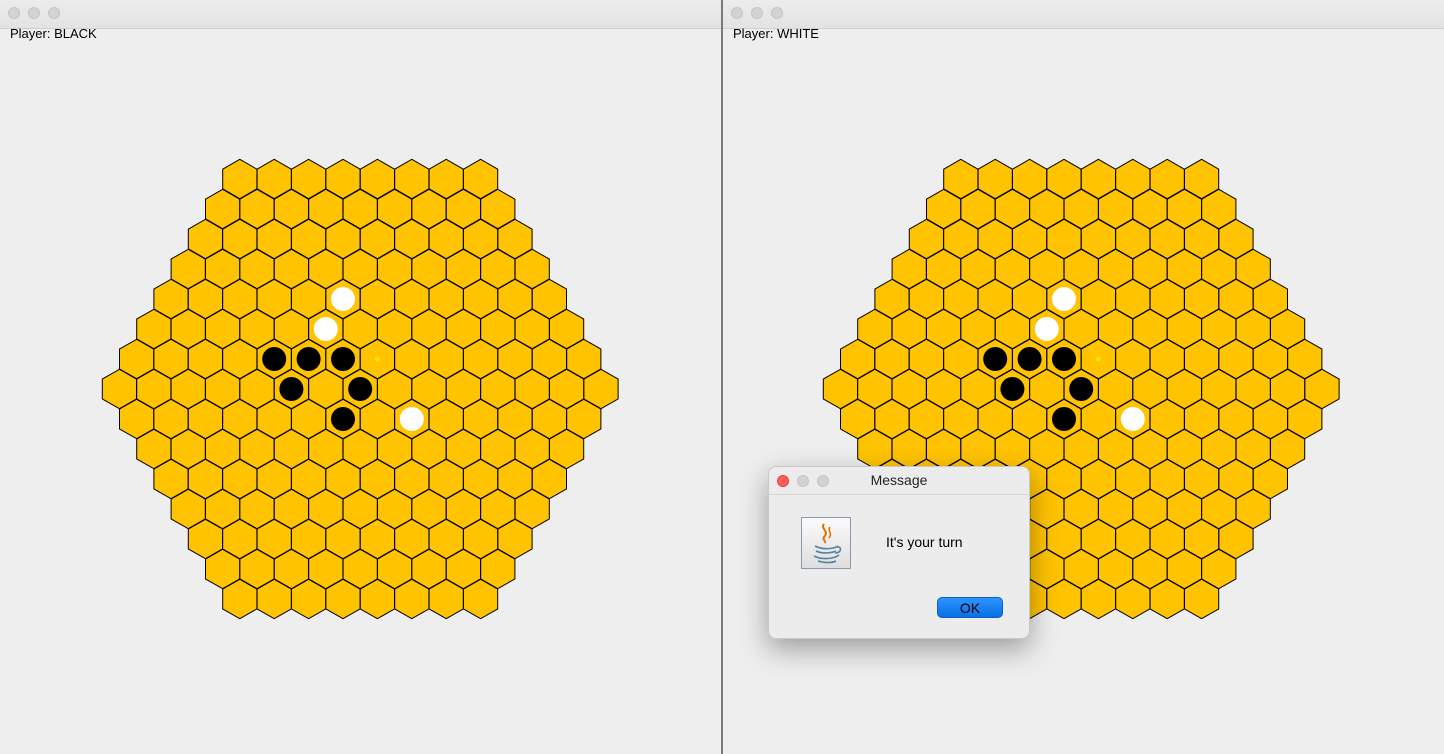 The height and width of the screenshot is (754, 1444). I want to click on java-icon, so click(826, 543).